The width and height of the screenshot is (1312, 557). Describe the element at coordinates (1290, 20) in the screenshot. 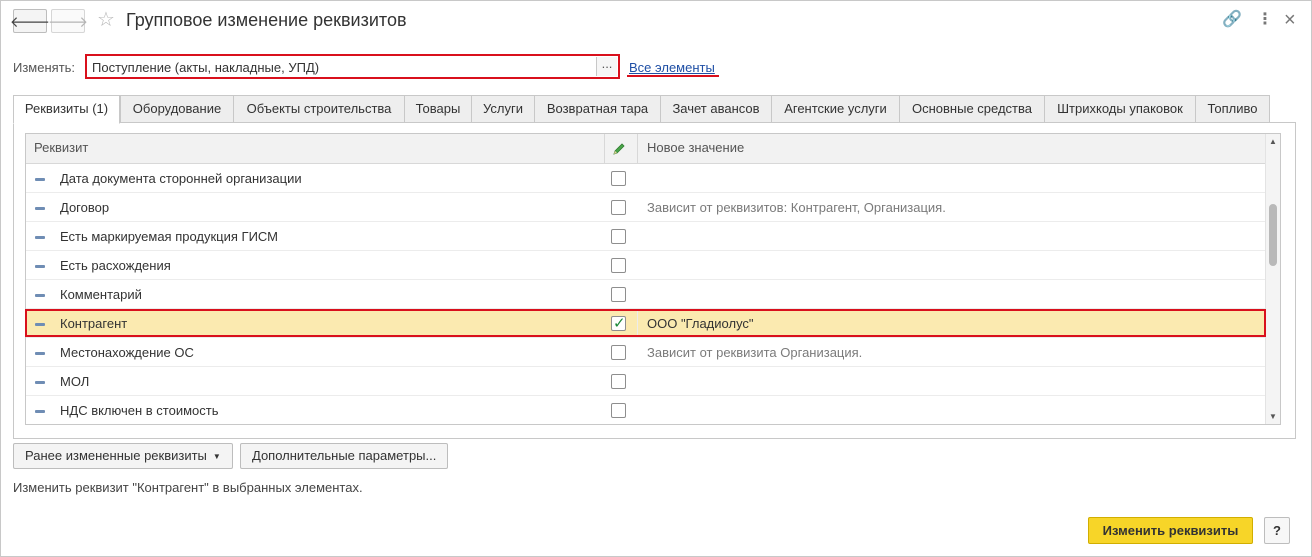

I see `close-icon: ×` at that location.